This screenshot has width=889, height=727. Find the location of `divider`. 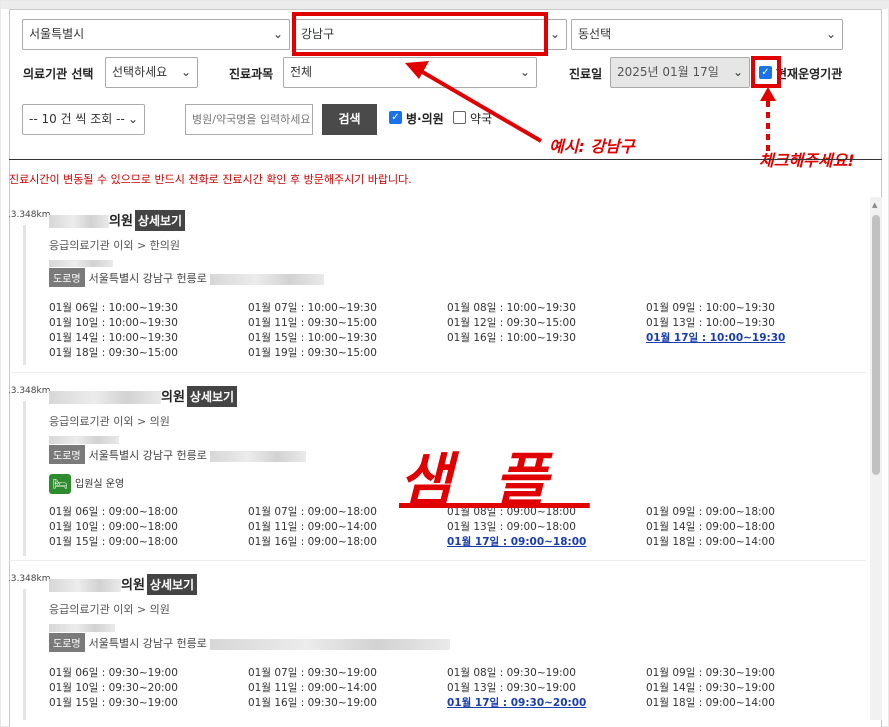

divider is located at coordinates (445, 159).